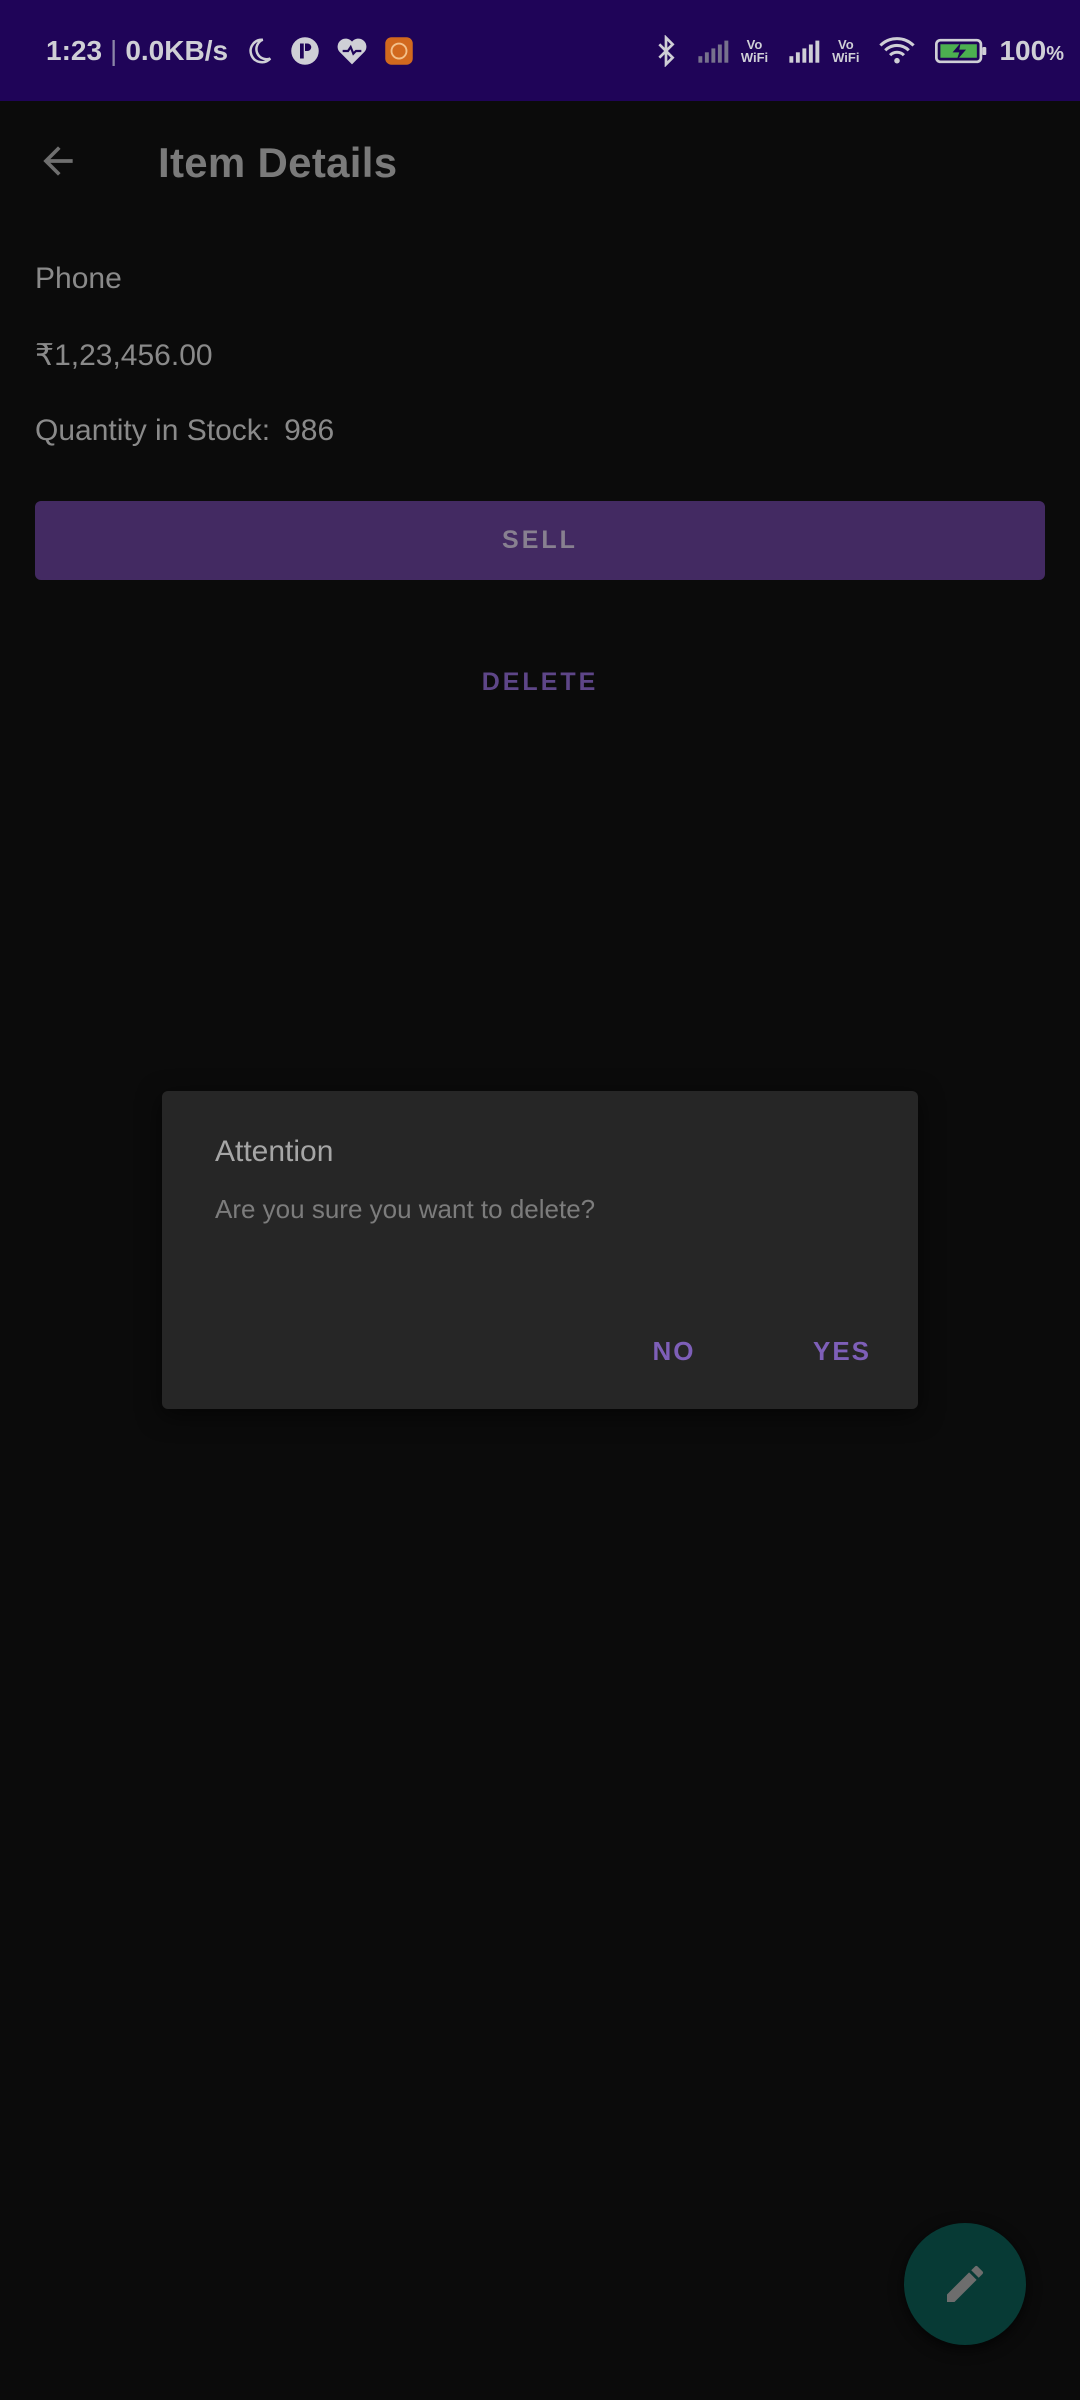 The image size is (1080, 2400). I want to click on status-left: 1:23 | 0.0KB/s, so click(230, 50).